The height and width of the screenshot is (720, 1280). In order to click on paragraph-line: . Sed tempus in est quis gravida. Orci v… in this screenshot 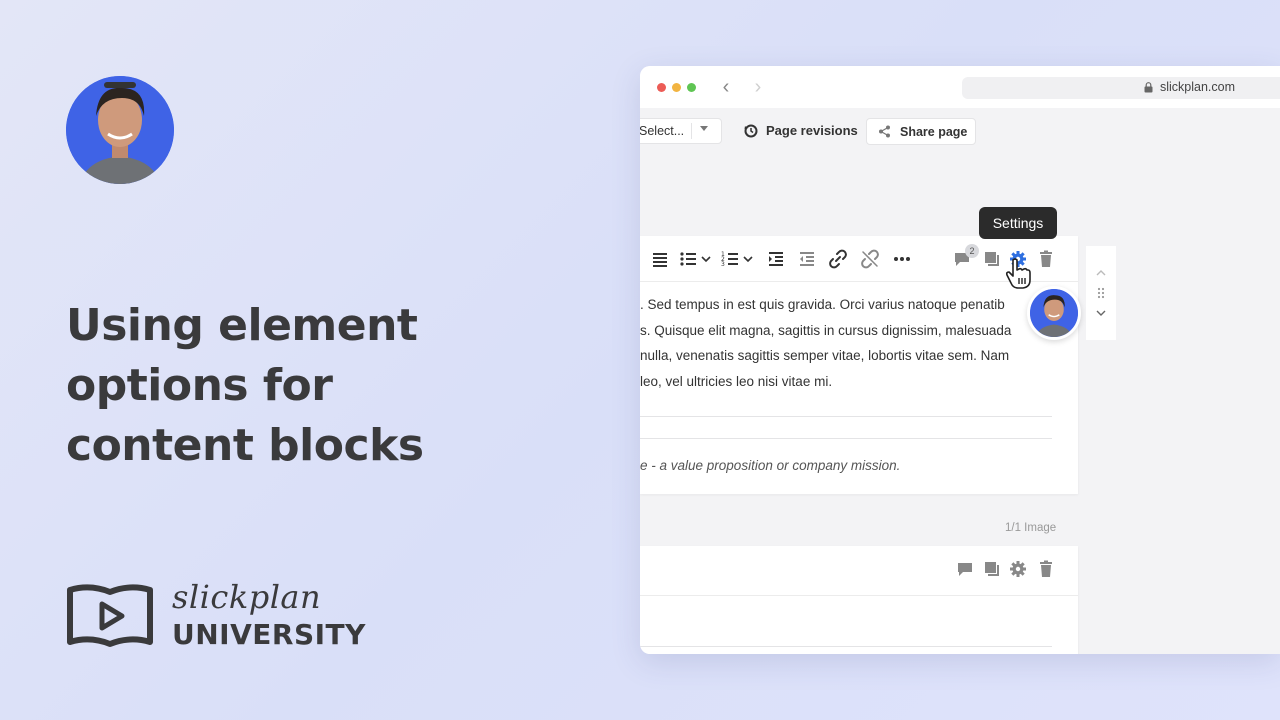, I will do `click(822, 304)`.